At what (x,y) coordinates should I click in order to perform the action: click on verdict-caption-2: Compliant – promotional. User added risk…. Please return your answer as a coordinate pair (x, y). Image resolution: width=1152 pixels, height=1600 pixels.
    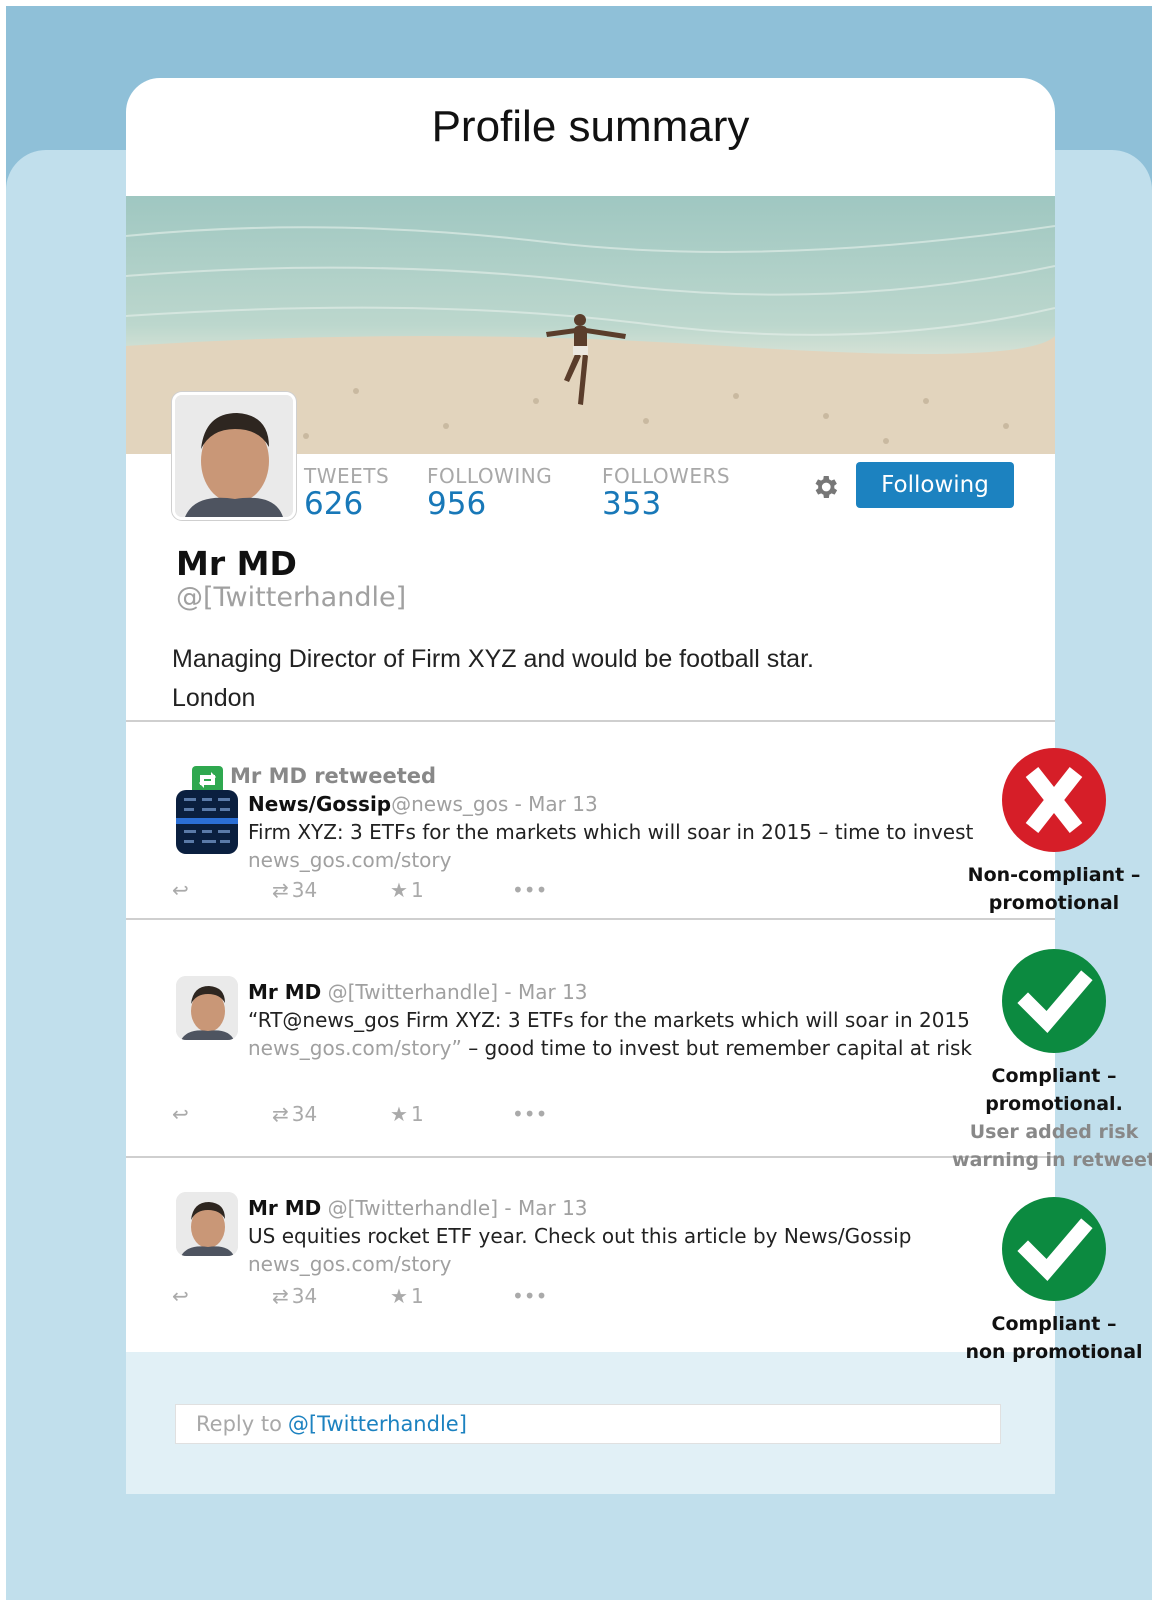
    Looking at the image, I should click on (1050, 1118).